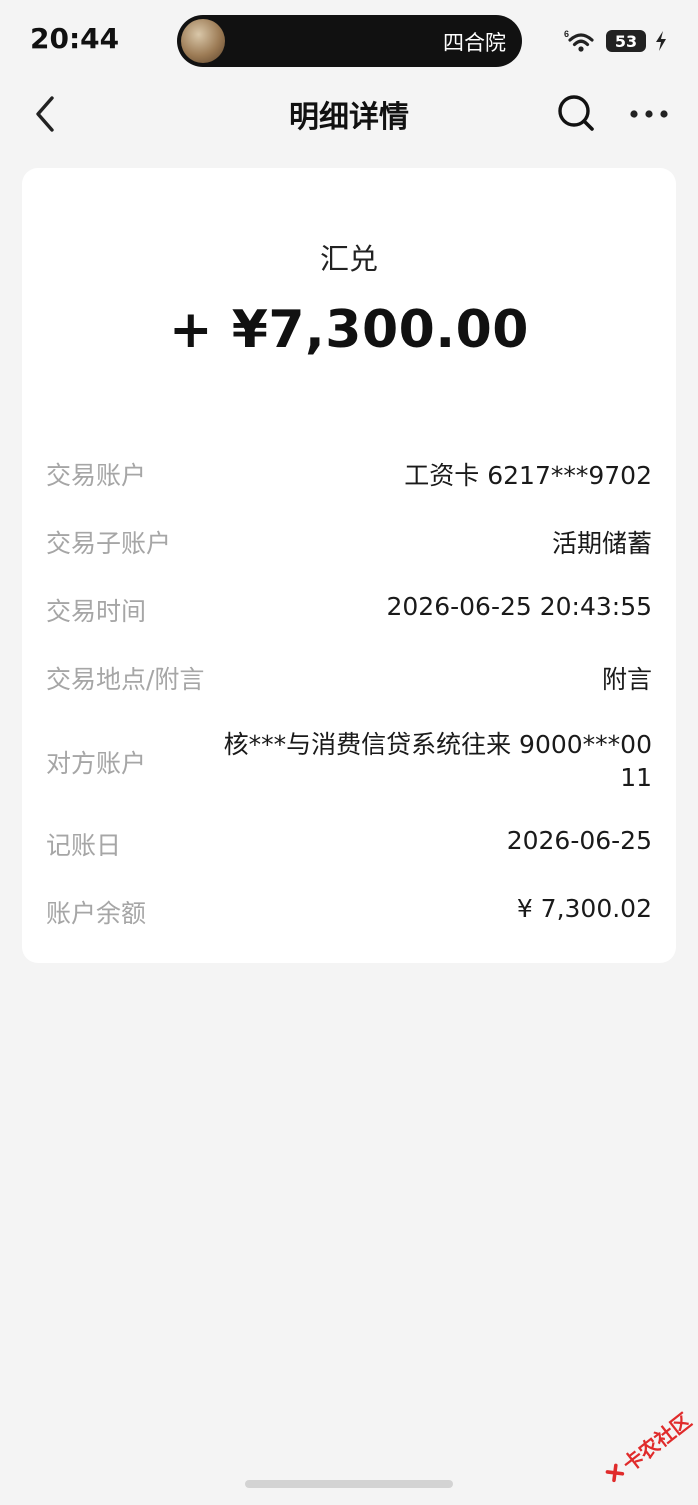  Describe the element at coordinates (84, 845) in the screenshot. I see `detail-label-posting-date: 记账日` at that location.